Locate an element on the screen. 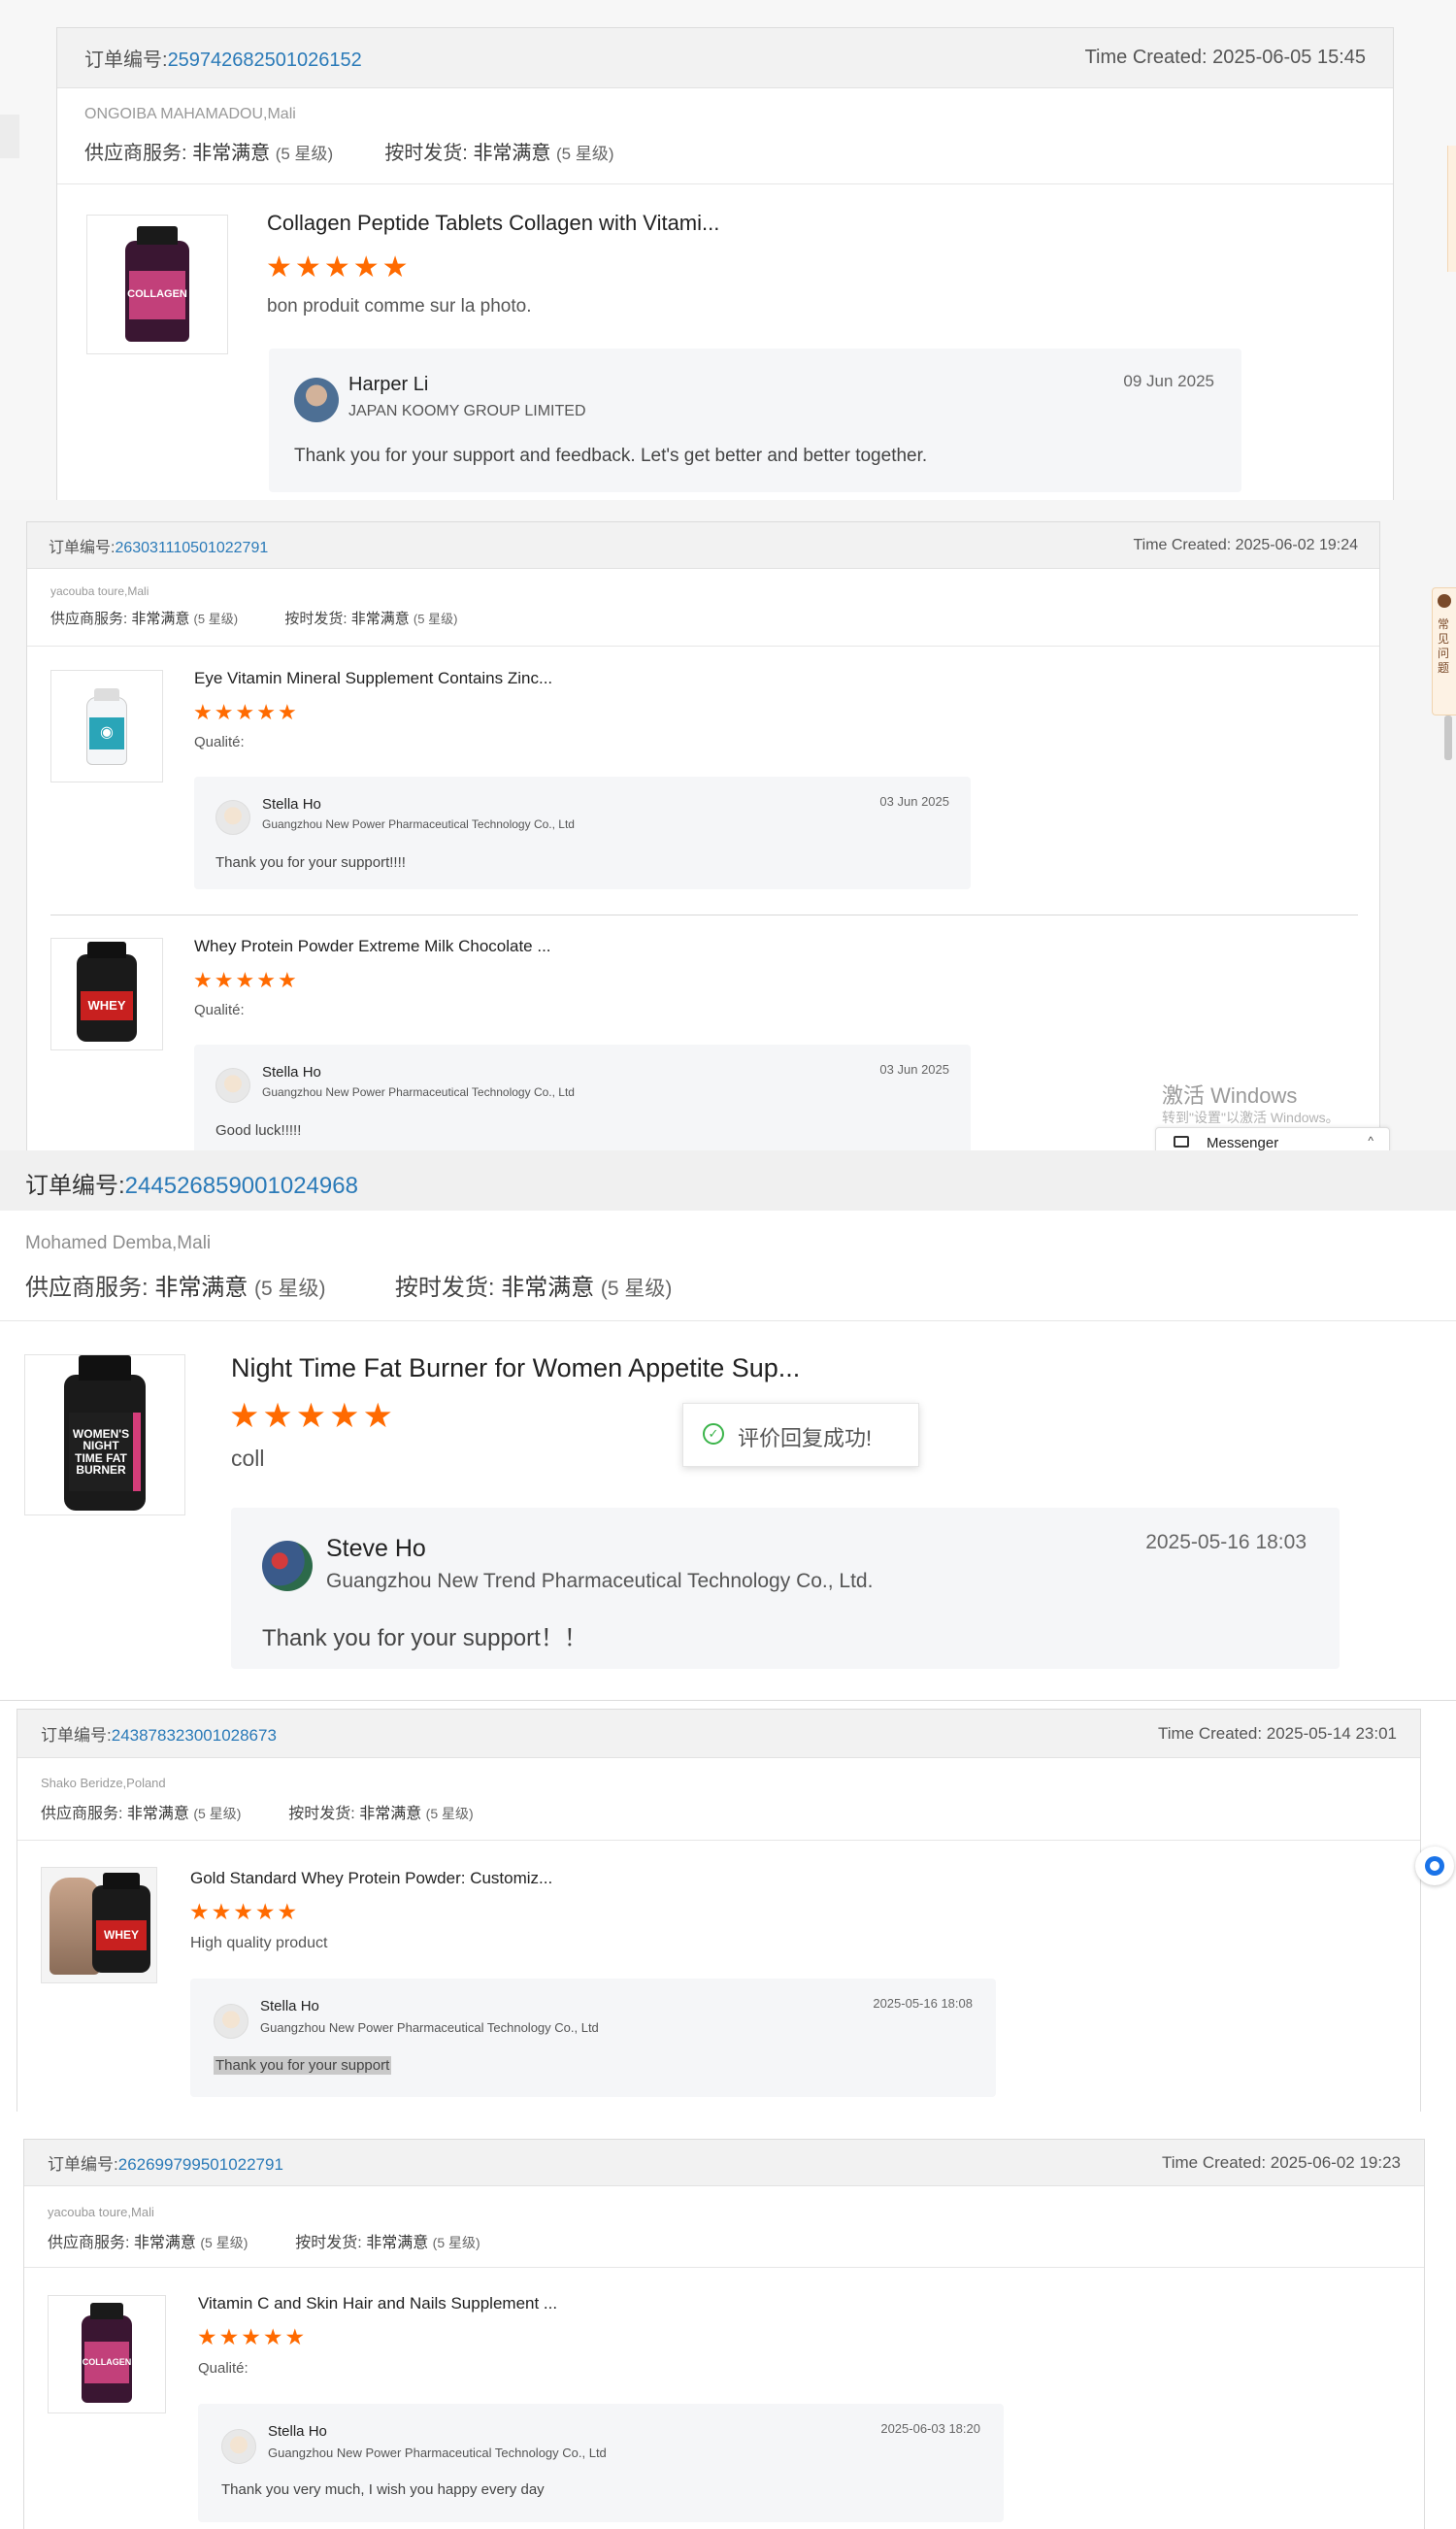 This screenshot has width=1456, height=2529. messenger-label: Messenger is located at coordinates (1243, 1142).